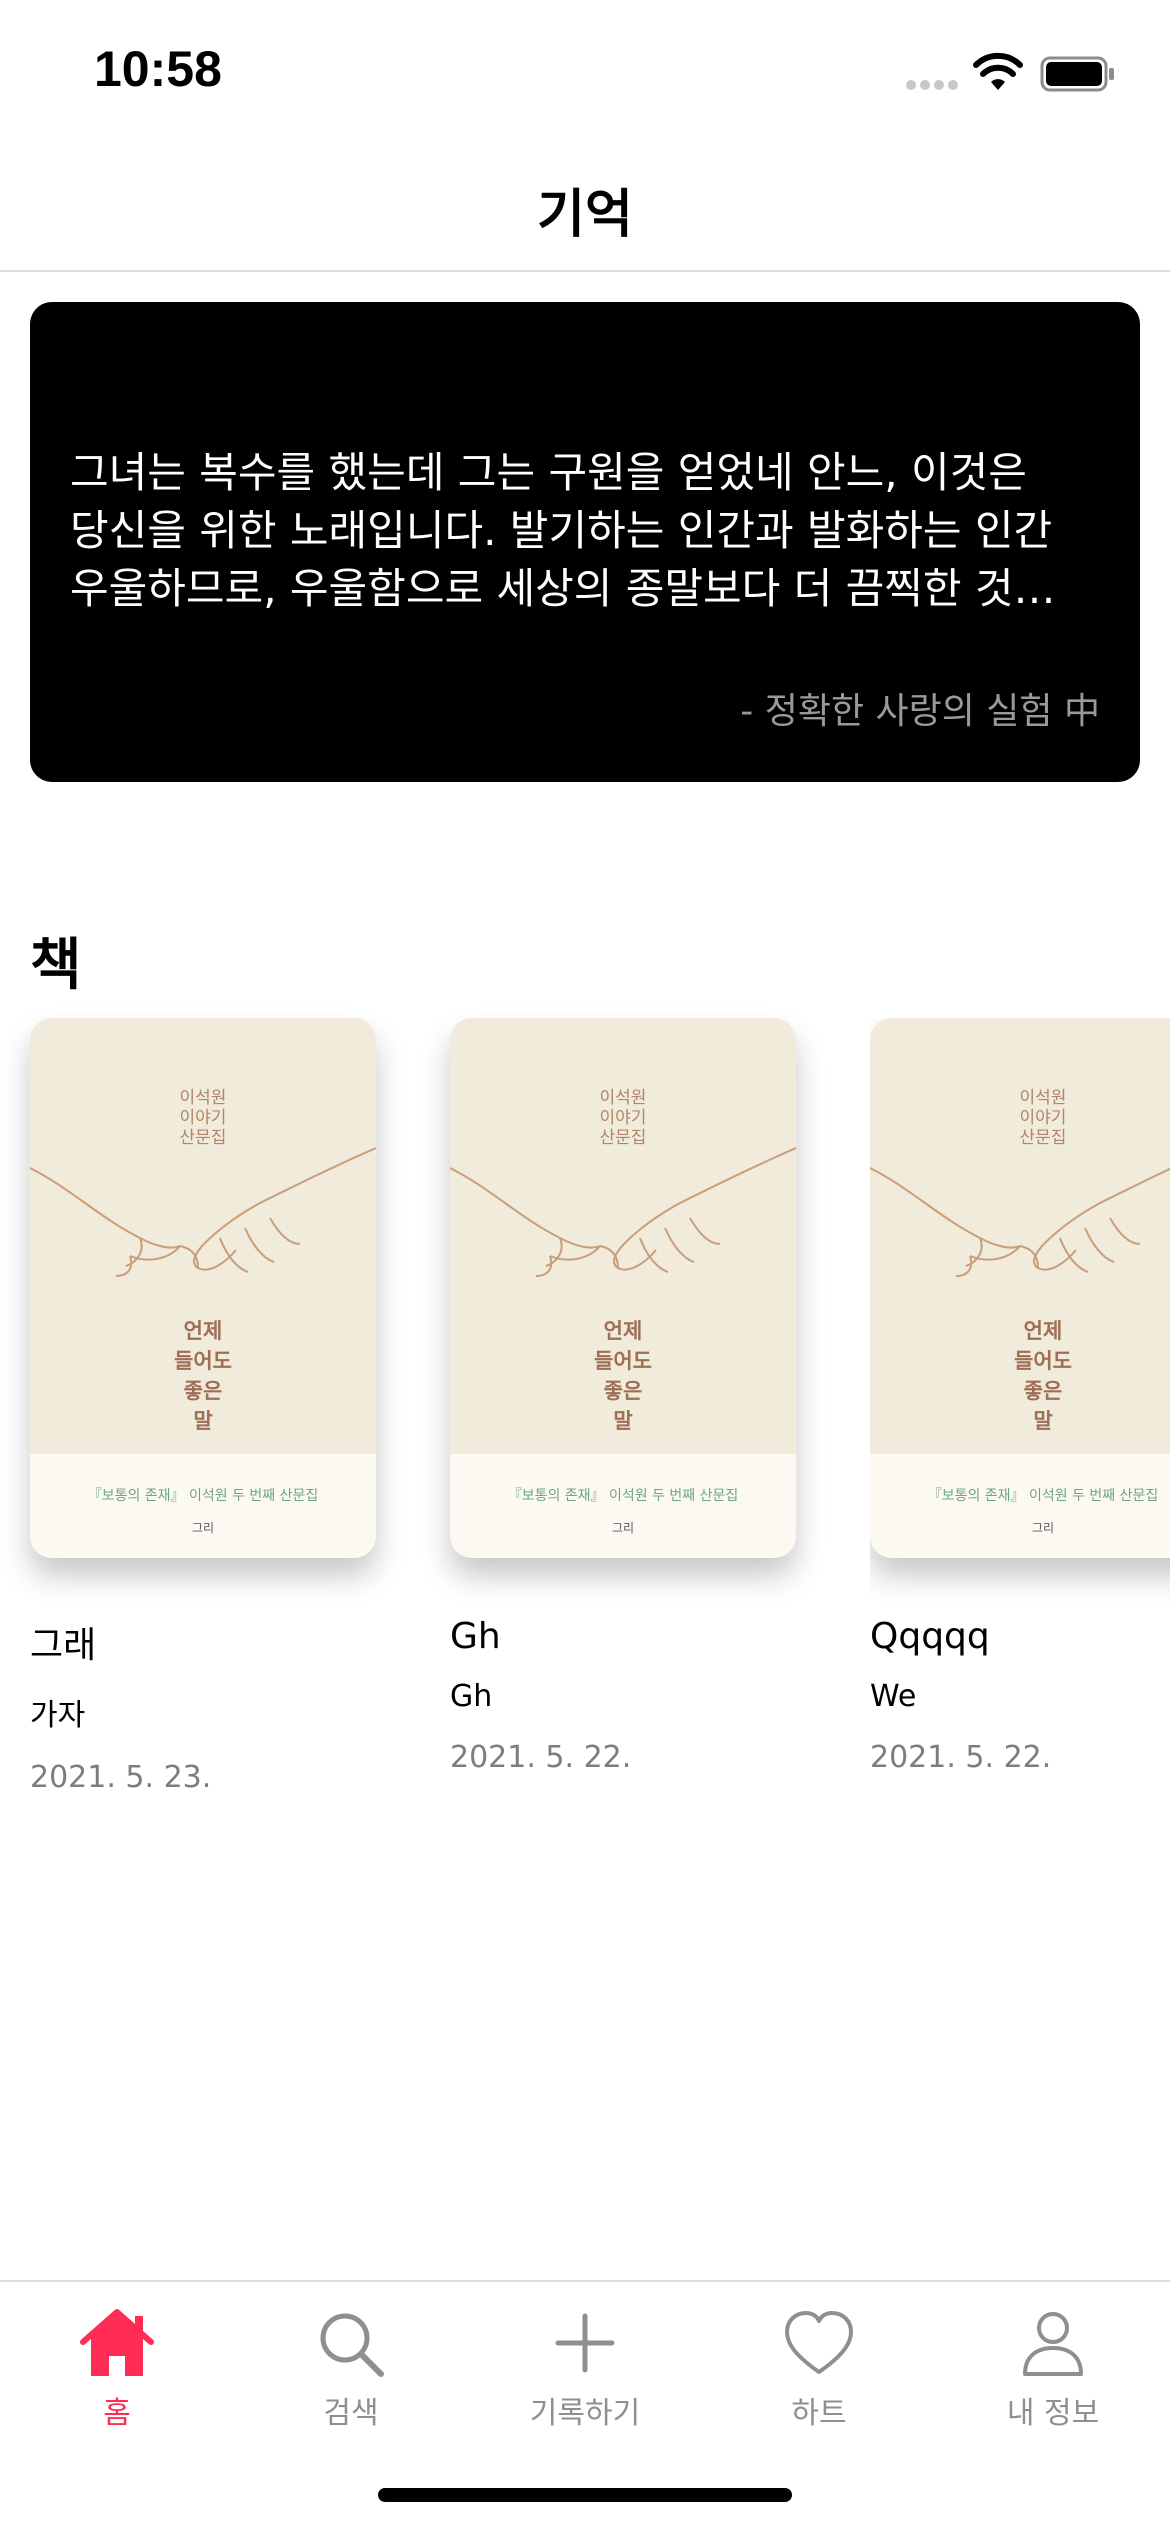 The height and width of the screenshot is (2532, 1170). Describe the element at coordinates (352, 2345) in the screenshot. I see `magnifier-icon` at that location.